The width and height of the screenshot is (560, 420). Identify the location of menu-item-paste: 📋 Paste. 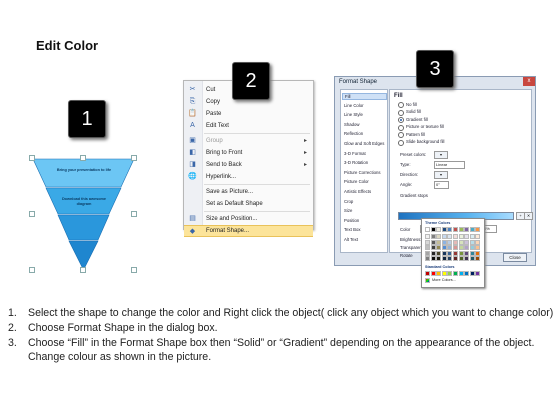
(248, 114).